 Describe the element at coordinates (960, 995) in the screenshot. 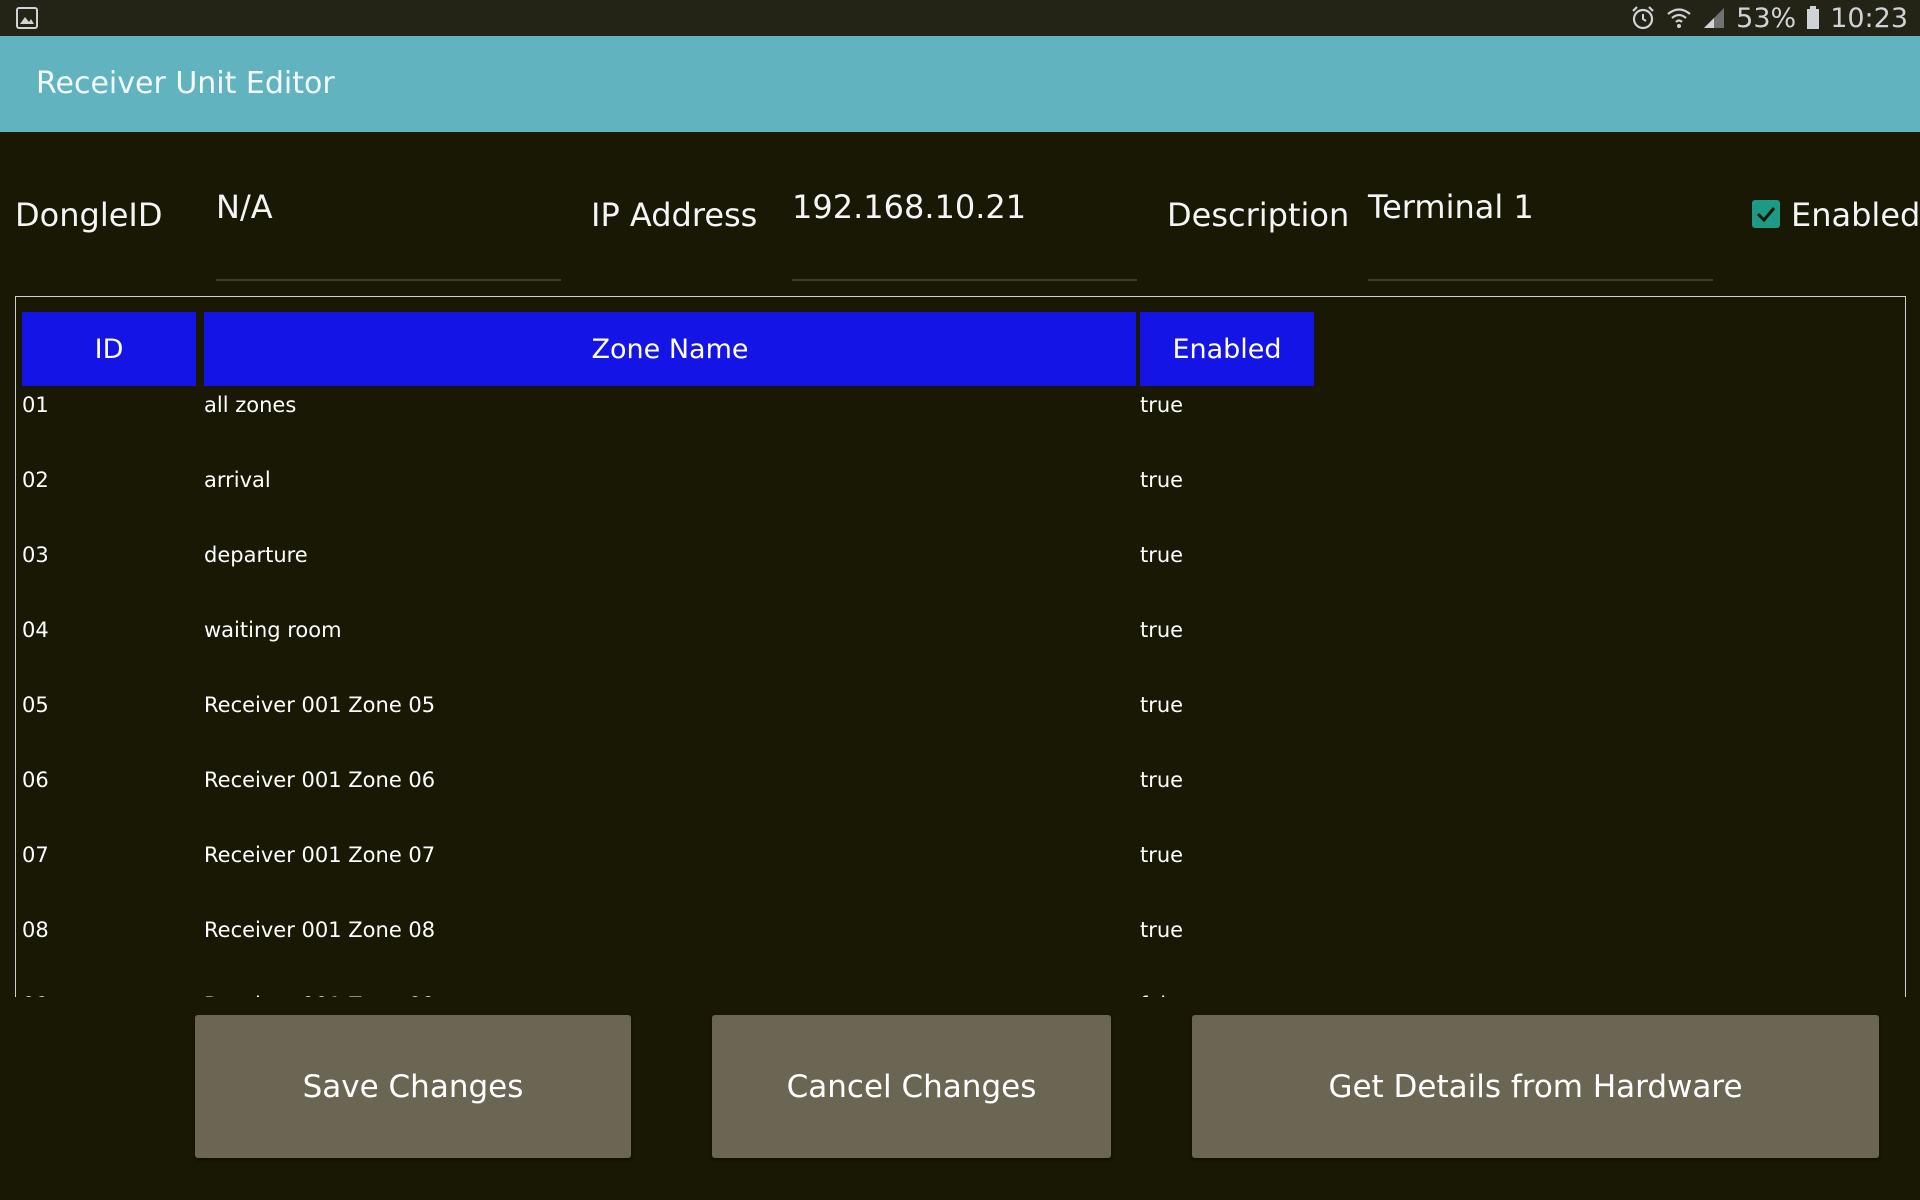

I see `table-row: 09 Receiver 001 Zone 09 false` at that location.